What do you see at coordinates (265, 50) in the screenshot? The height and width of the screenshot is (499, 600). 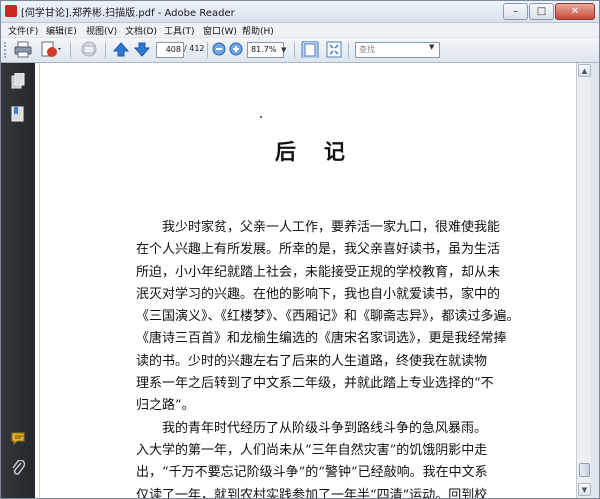 I see `zoom-level-input: 81.7%` at bounding box center [265, 50].